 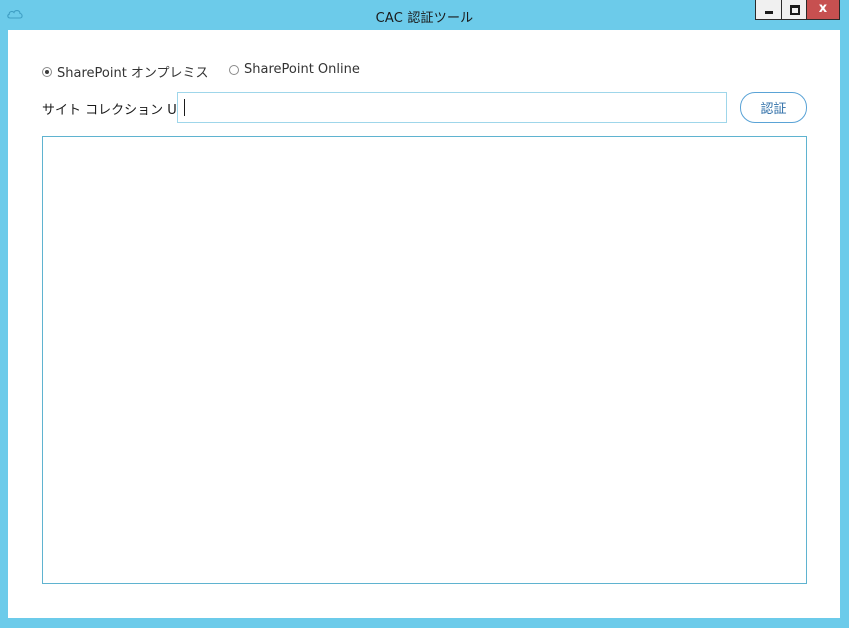 I want to click on minimize-button, so click(x=768, y=10).